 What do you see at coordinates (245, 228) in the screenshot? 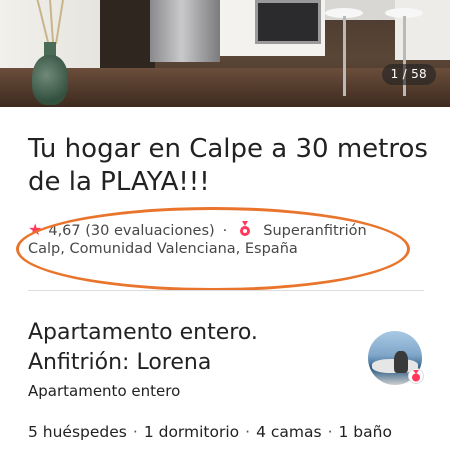
I see `superhost-medal-icon` at bounding box center [245, 228].